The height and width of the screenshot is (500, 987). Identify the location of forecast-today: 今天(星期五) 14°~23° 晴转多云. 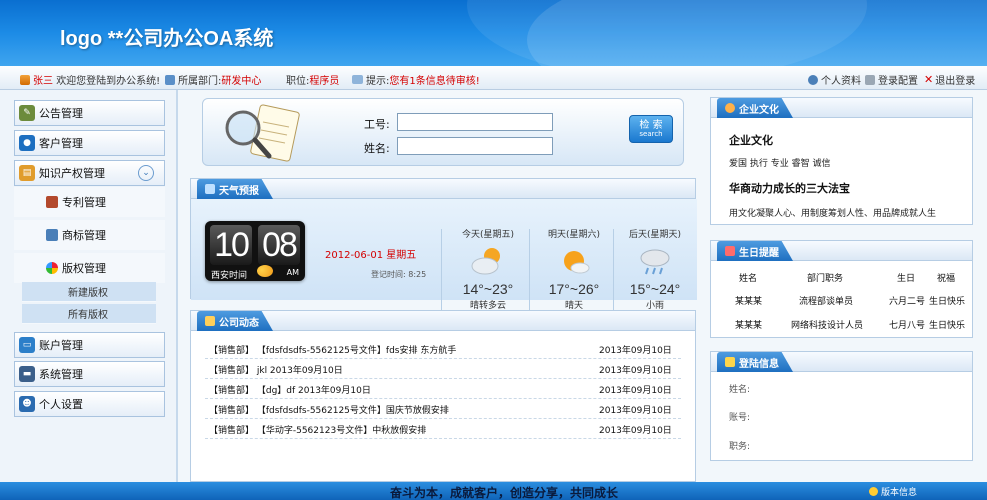
(488, 269).